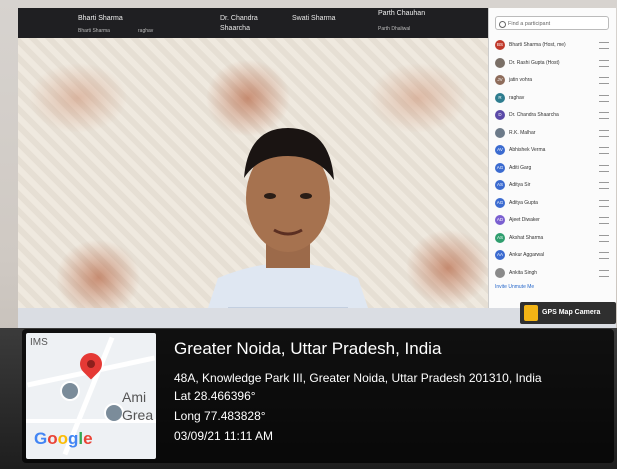 Image resolution: width=617 pixels, height=469 pixels. Describe the element at coordinates (523, 202) in the screenshot. I see `participant-name: Aditya Gupta` at that location.